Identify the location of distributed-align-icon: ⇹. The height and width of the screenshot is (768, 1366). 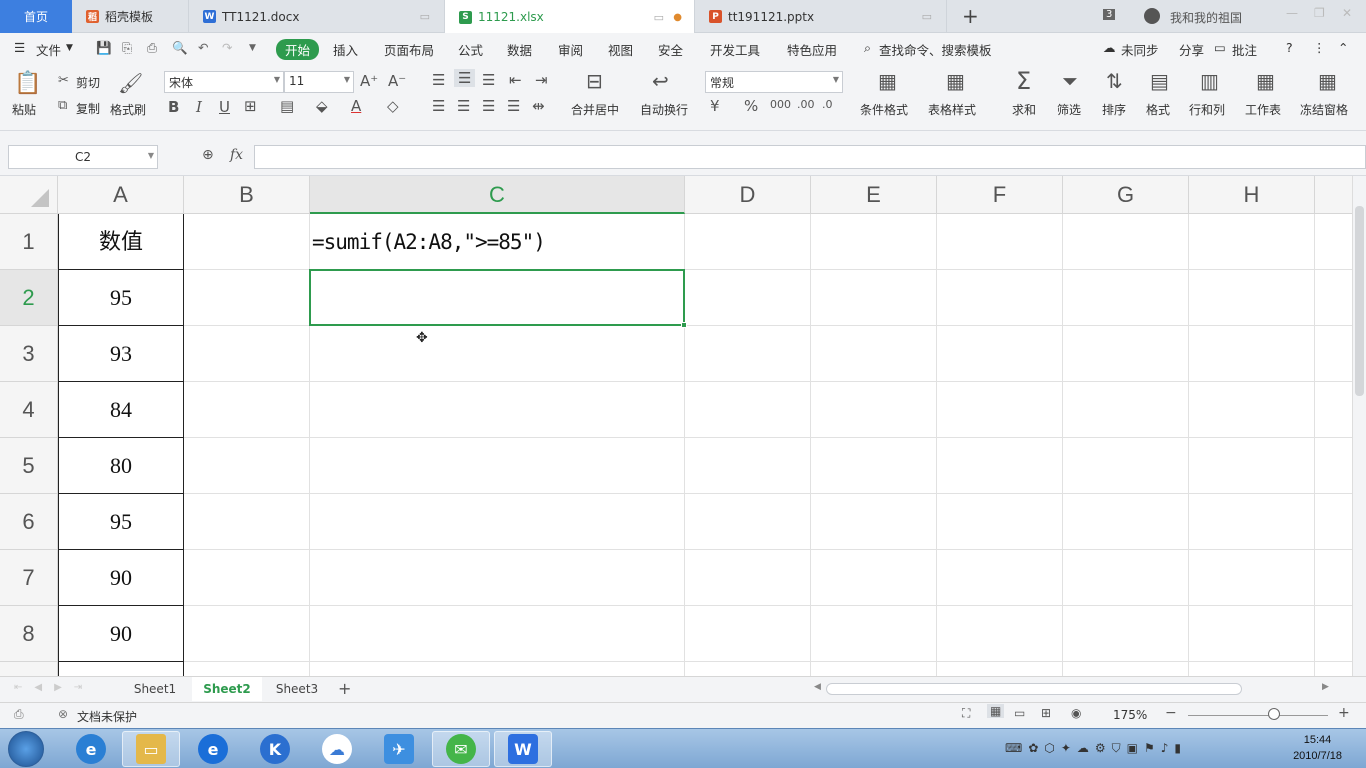
(538, 106).